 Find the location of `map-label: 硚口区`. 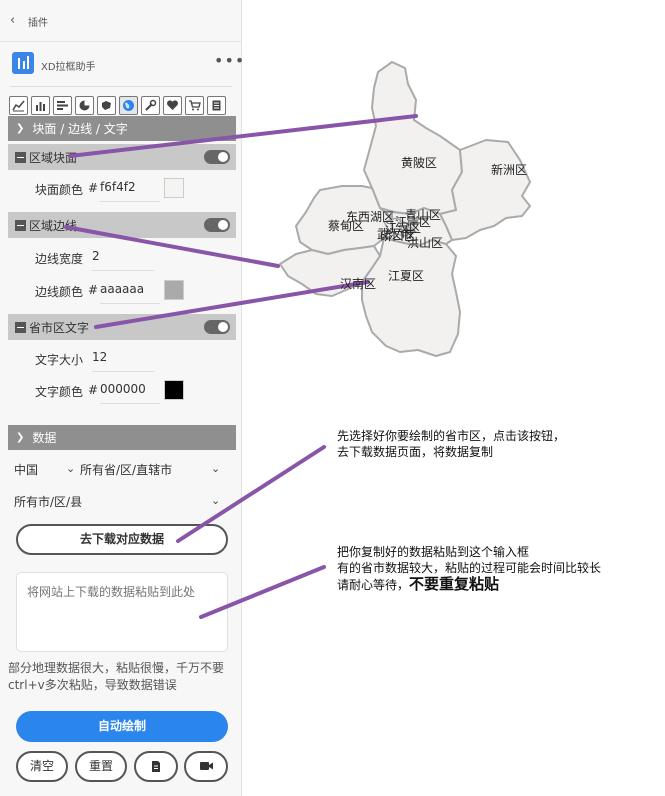

map-label: 硚口区 is located at coordinates (398, 236).